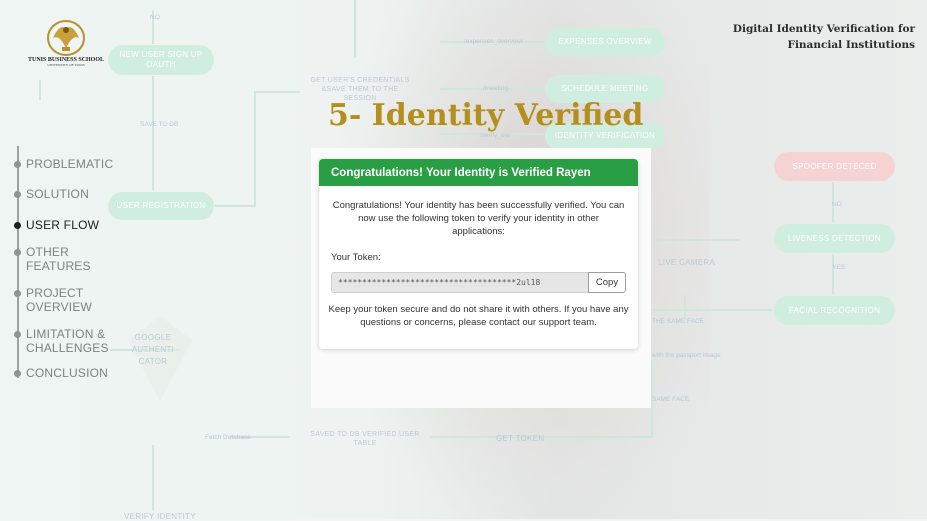 The height and width of the screenshot is (521, 927). What do you see at coordinates (687, 262) in the screenshot?
I see `flow-label-live-camera: LIVE CAMERA` at bounding box center [687, 262].